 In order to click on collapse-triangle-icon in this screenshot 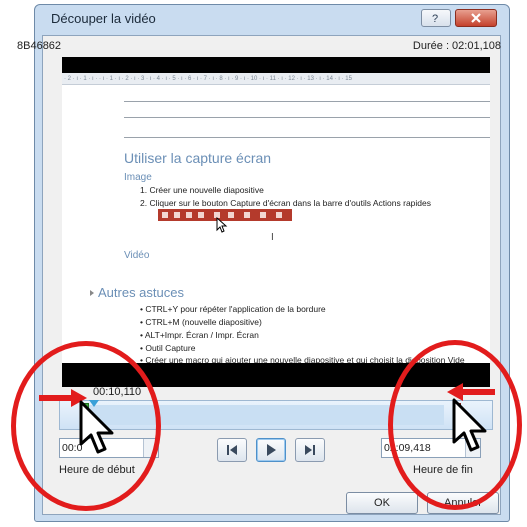, I will do `click(92, 293)`.